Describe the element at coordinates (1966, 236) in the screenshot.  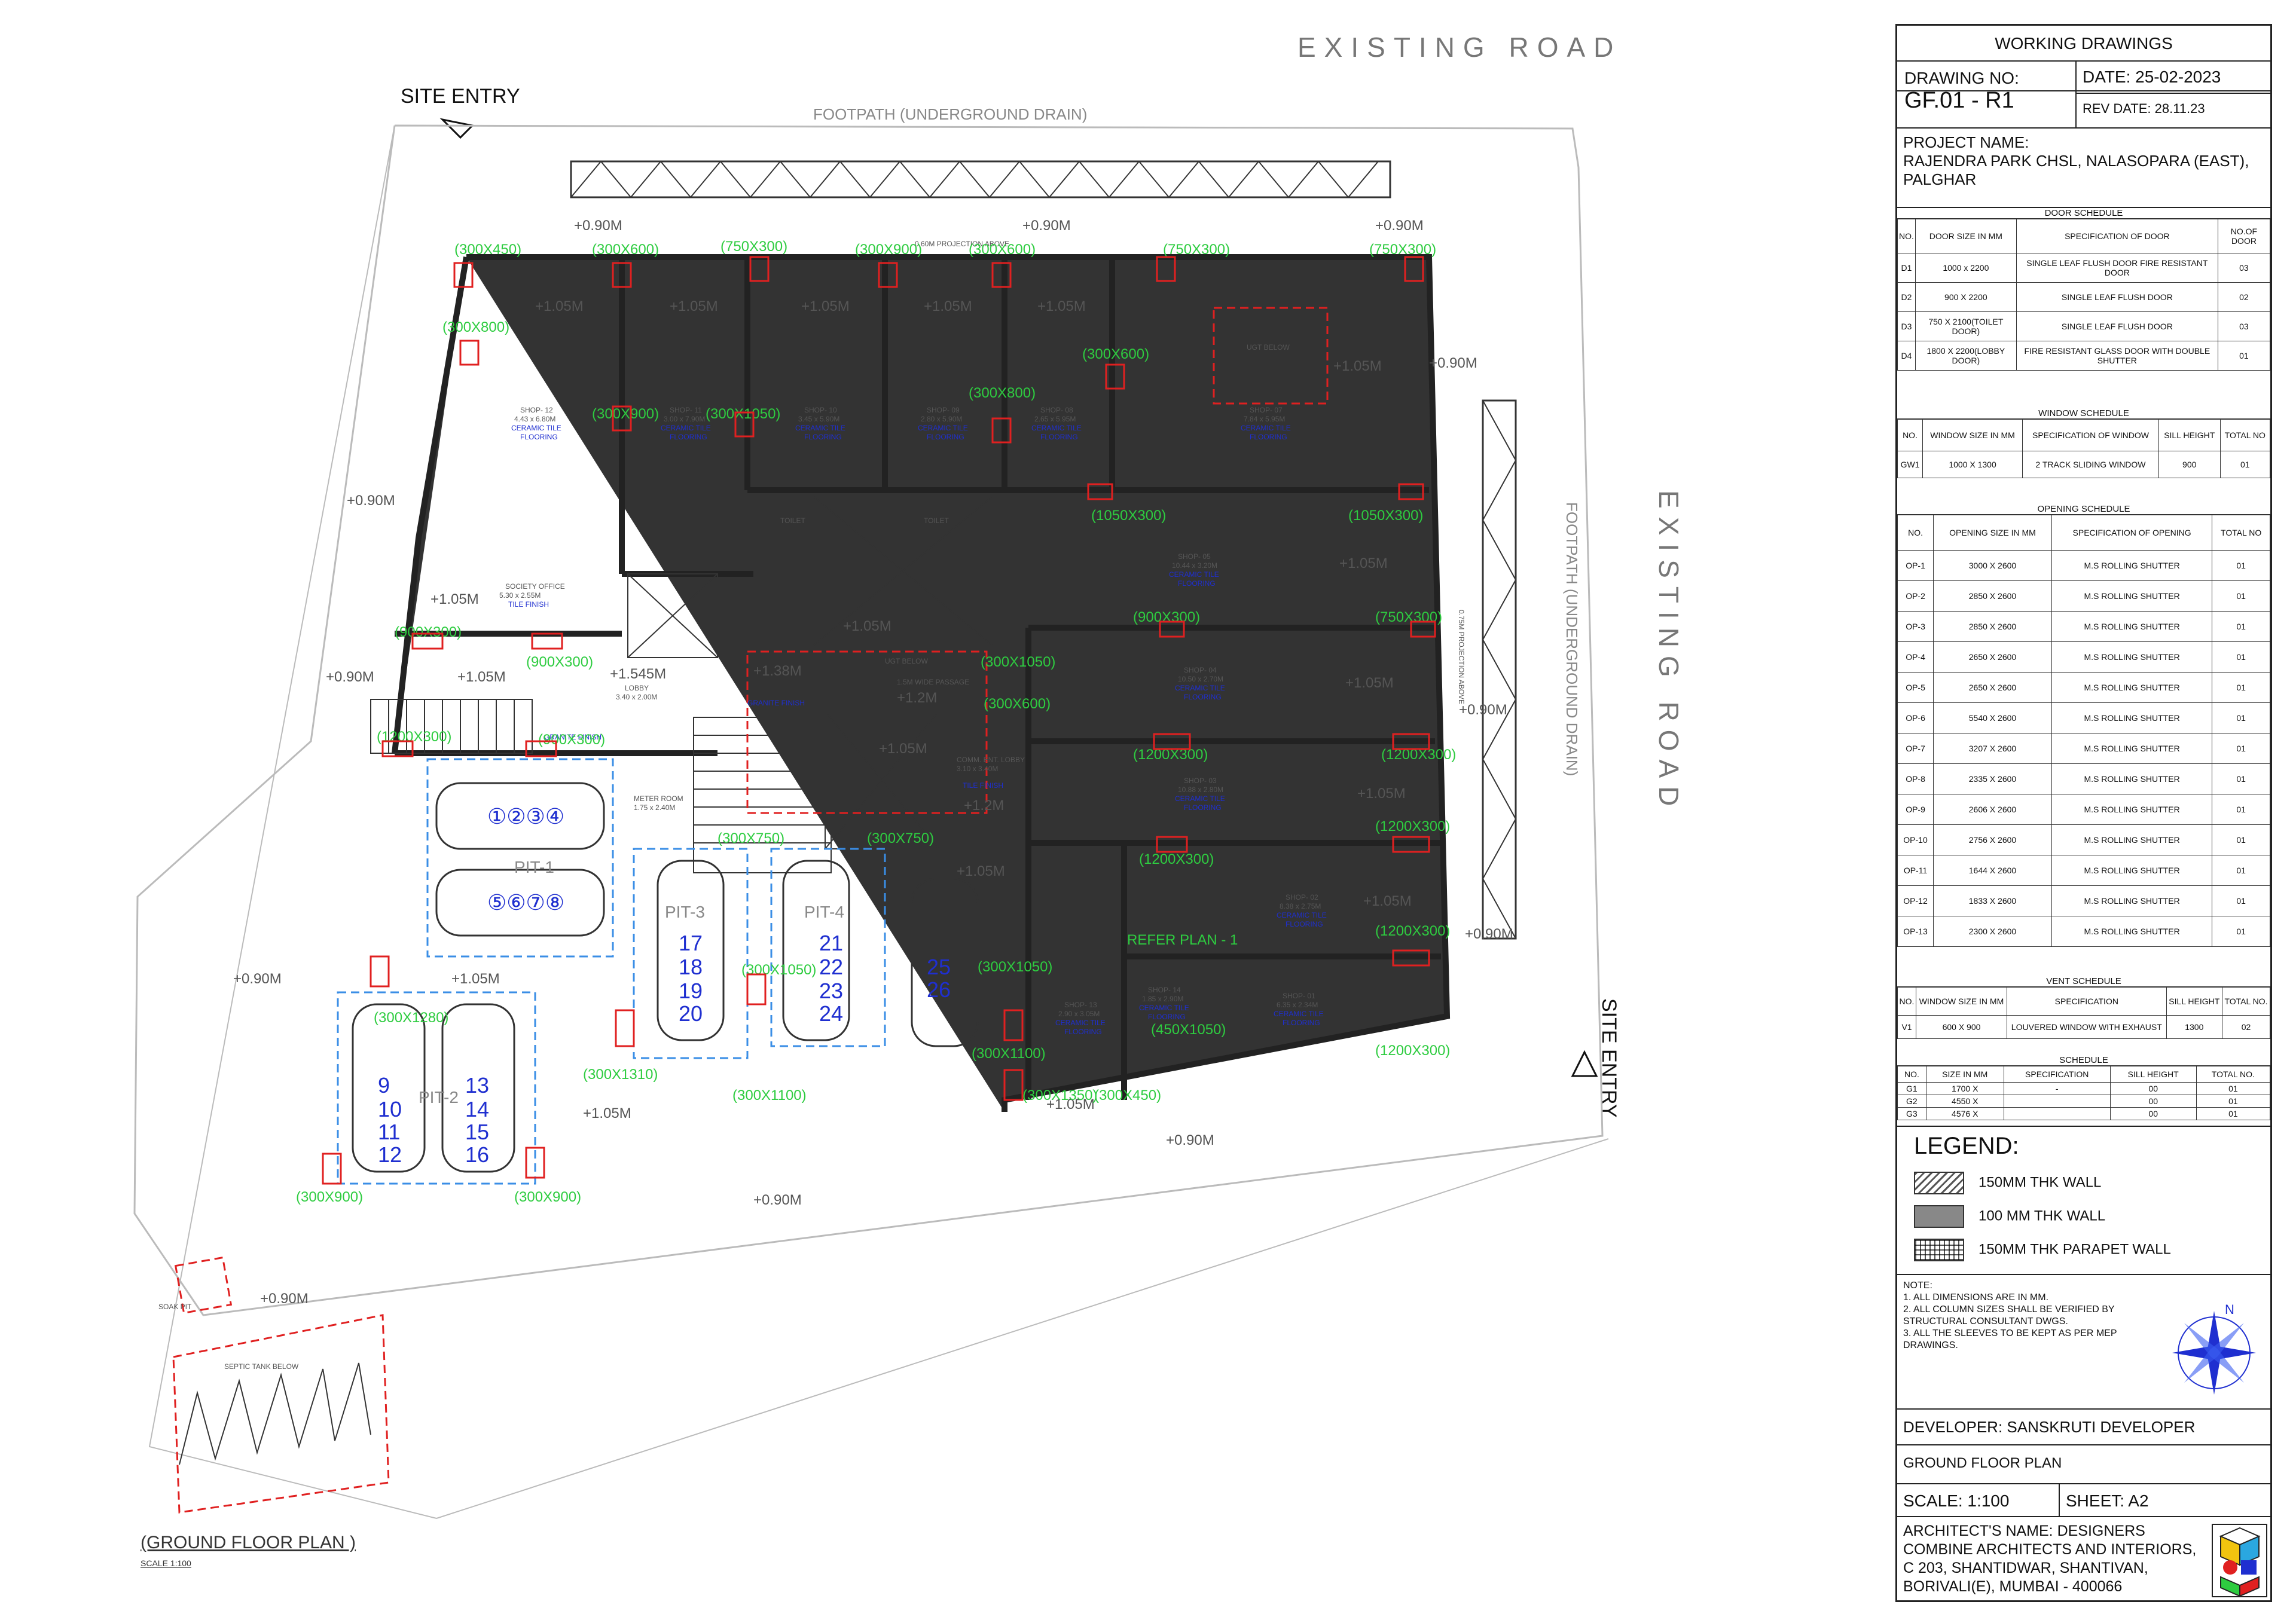
I see `schedule-header: DOOR SIZE IN MM` at that location.